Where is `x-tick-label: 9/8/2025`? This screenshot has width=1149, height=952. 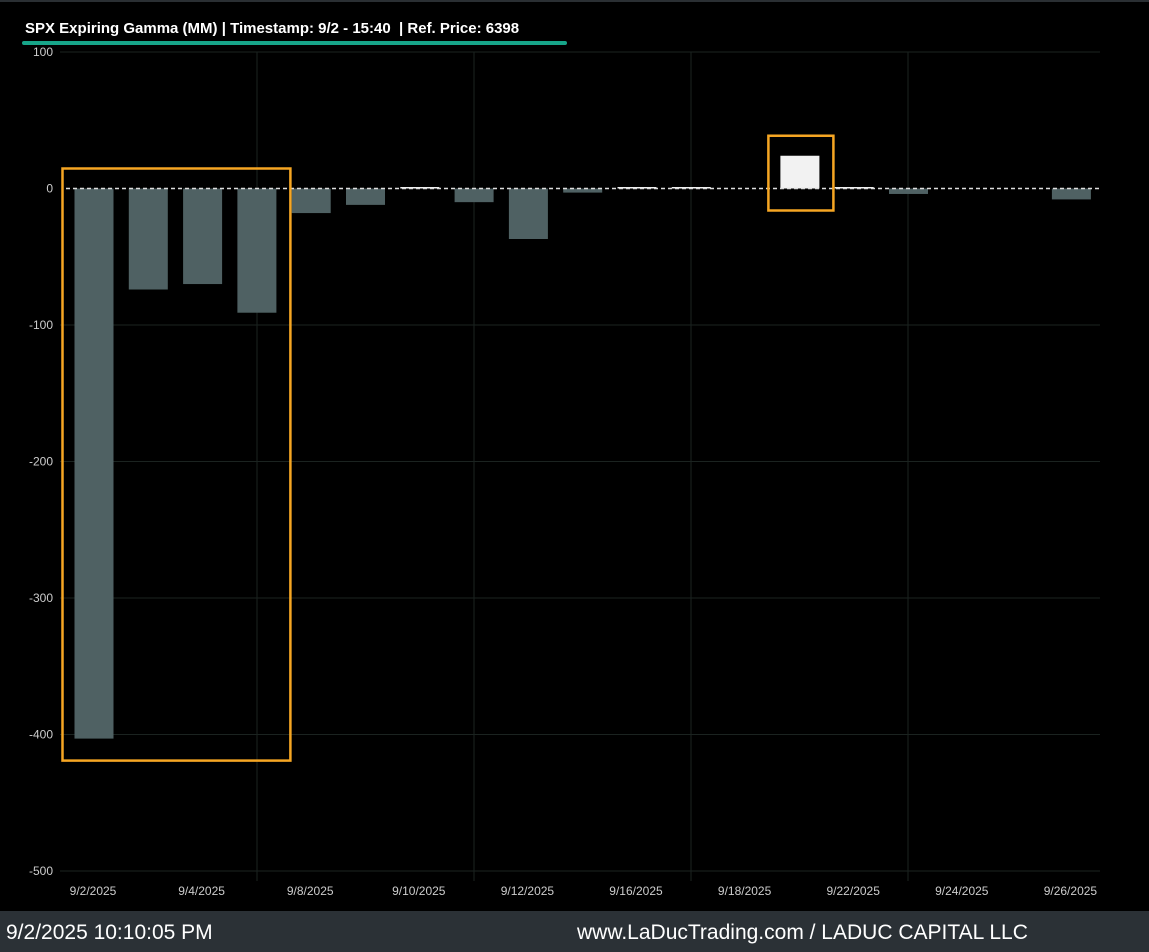
x-tick-label: 9/8/2025 is located at coordinates (310, 891).